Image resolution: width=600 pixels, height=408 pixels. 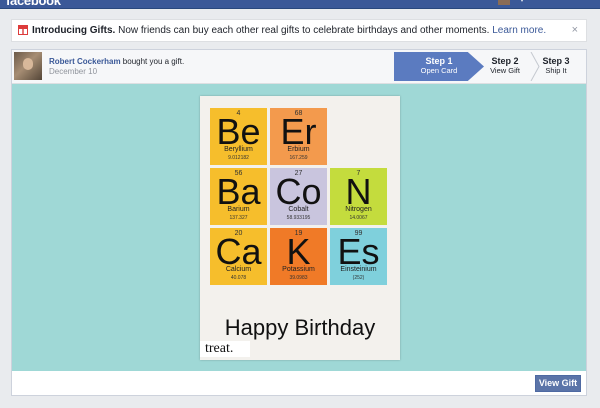 What do you see at coordinates (298, 218) in the screenshot?
I see `element-mass: 58.933195` at bounding box center [298, 218].